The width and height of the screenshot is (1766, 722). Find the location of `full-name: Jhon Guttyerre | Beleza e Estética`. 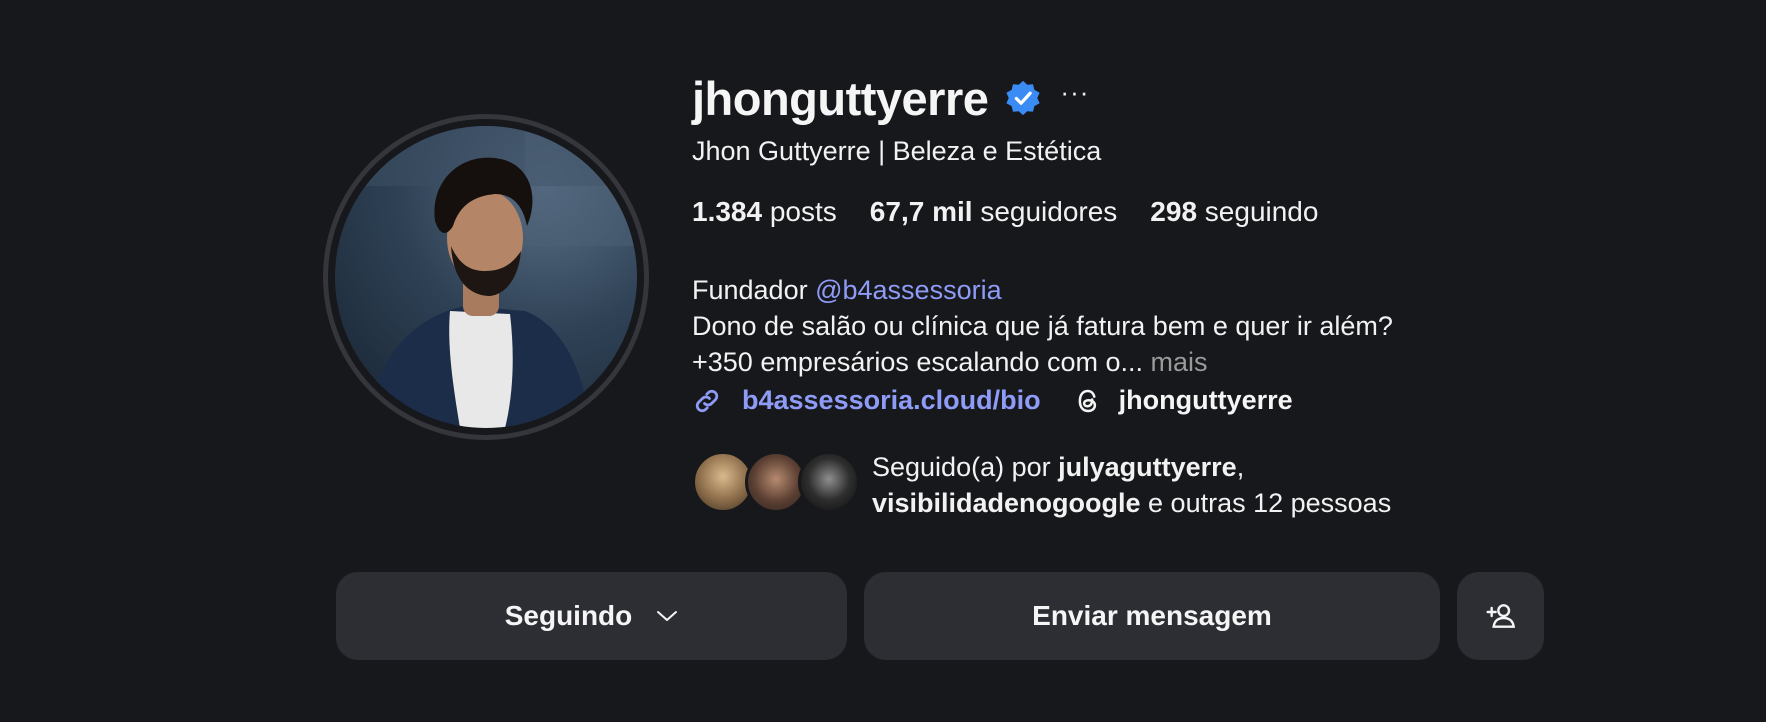

full-name: Jhon Guttyerre | Beleza e Estética is located at coordinates (897, 151).